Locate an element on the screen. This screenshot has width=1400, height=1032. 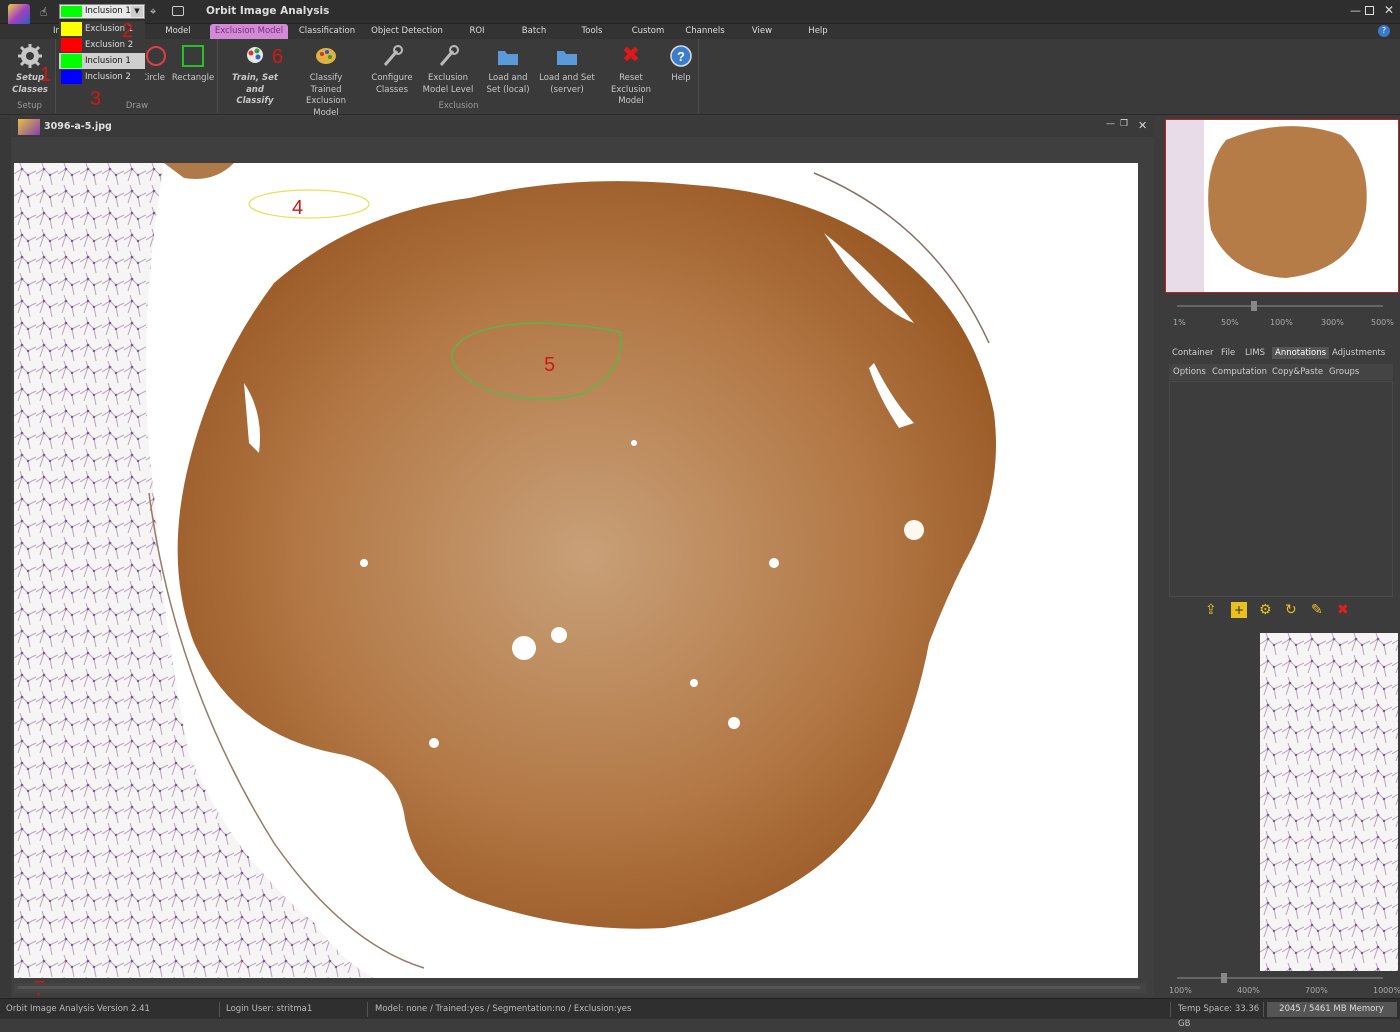
rectangle-icon is located at coordinates (193, 56).